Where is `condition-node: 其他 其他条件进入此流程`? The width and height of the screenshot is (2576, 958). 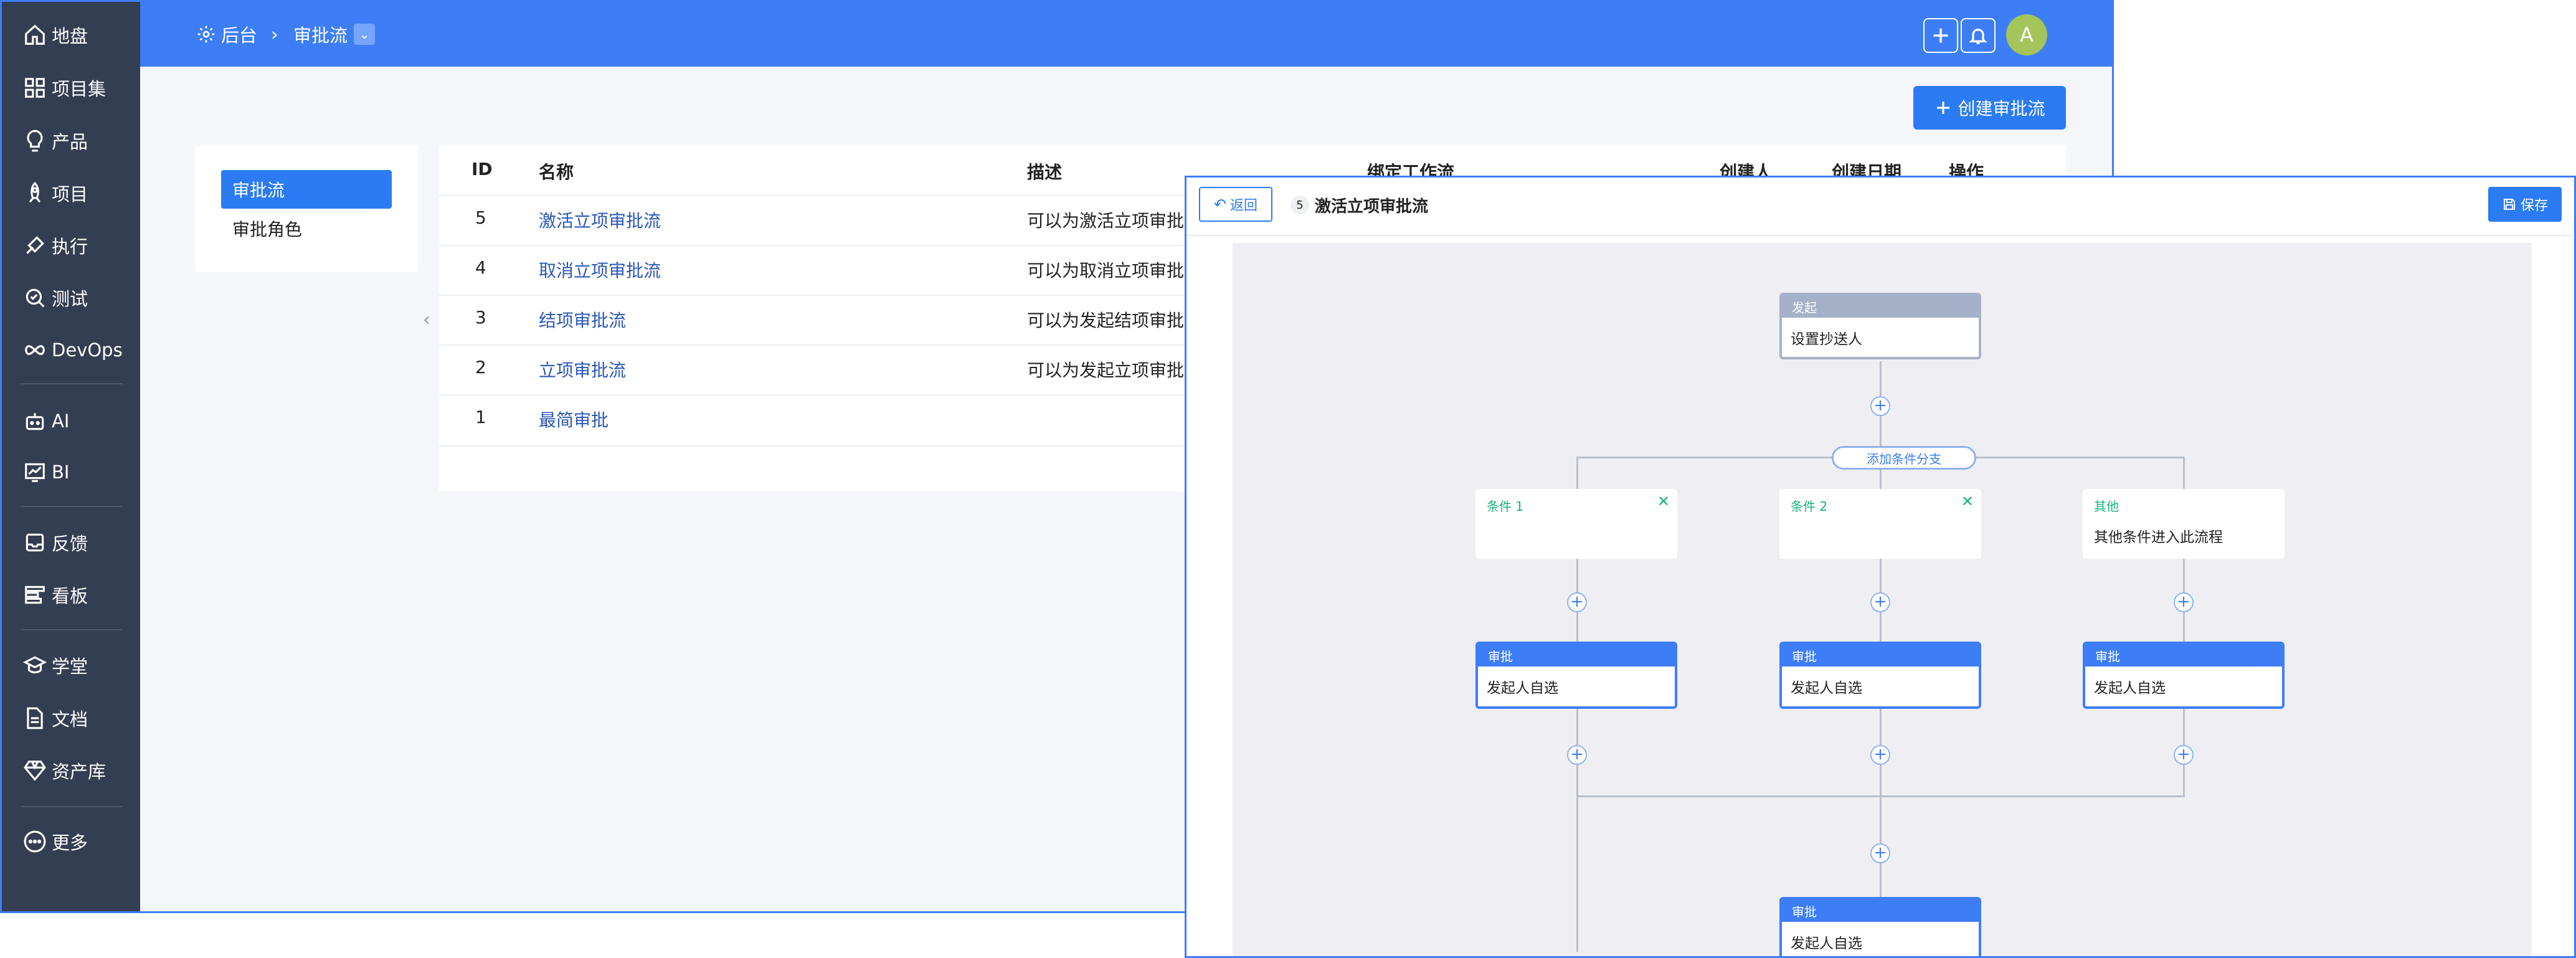
condition-node: 其他 其他条件进入此流程 is located at coordinates (2184, 524).